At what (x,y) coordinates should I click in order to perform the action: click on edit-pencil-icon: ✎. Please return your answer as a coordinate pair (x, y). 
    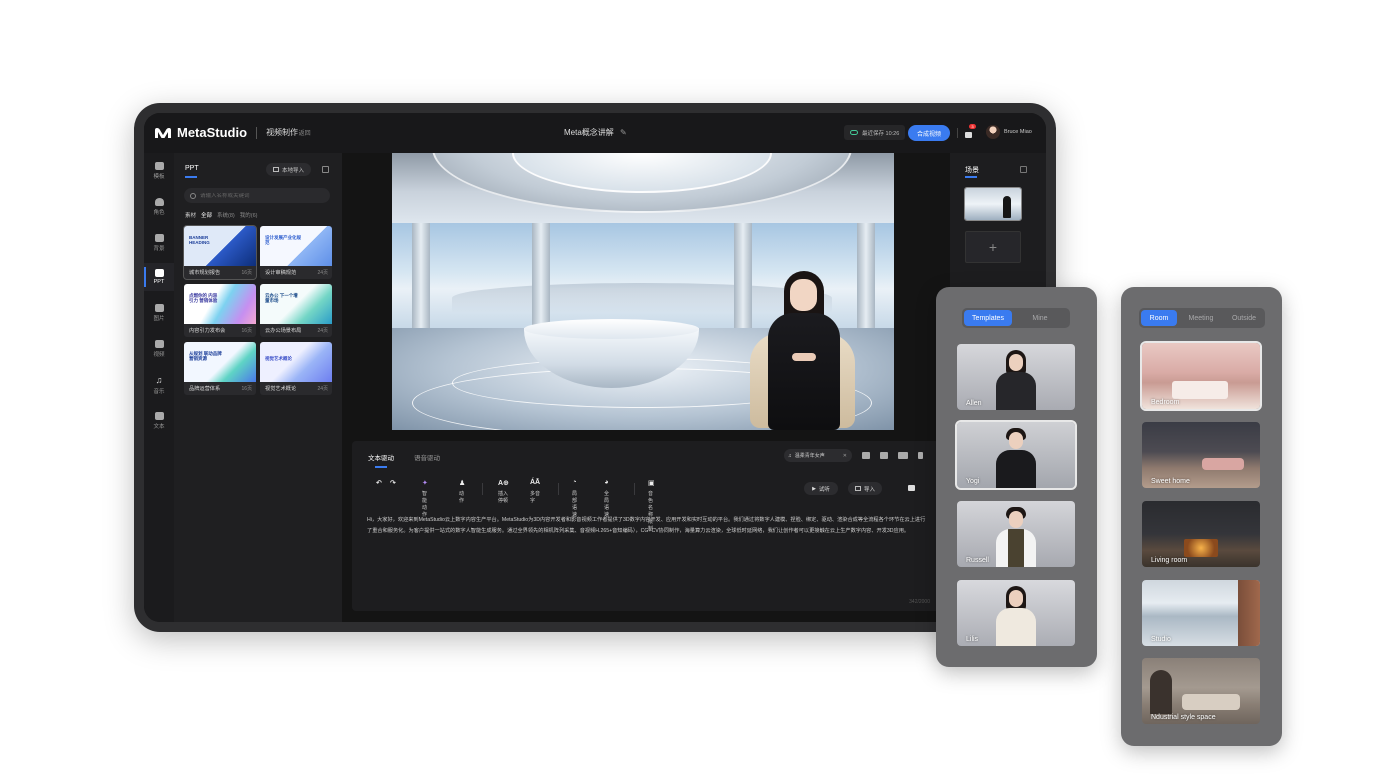
    Looking at the image, I should click on (623, 132).